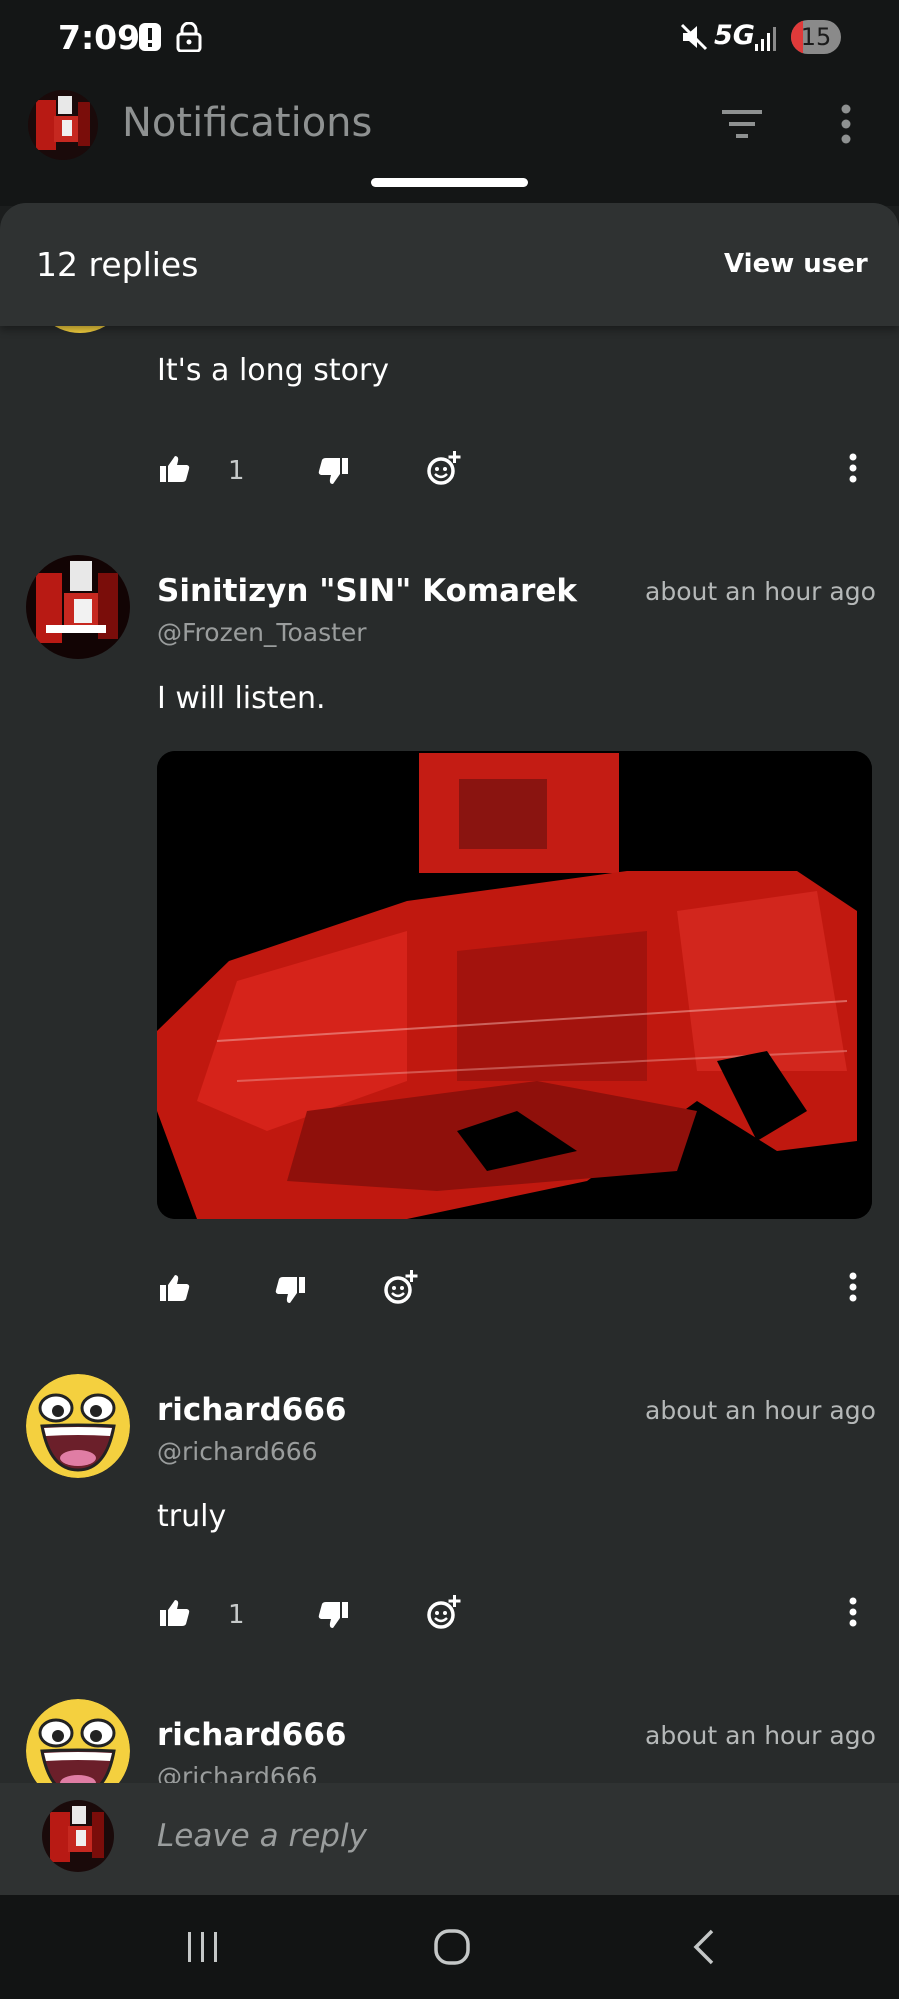 This screenshot has width=899, height=1999. I want to click on lock-icon, so click(189, 38).